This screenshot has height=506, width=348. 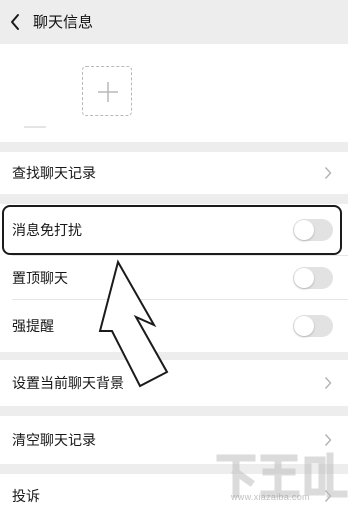 I want to click on sticky-on-top-label: 置顶聊天, so click(x=40, y=279).